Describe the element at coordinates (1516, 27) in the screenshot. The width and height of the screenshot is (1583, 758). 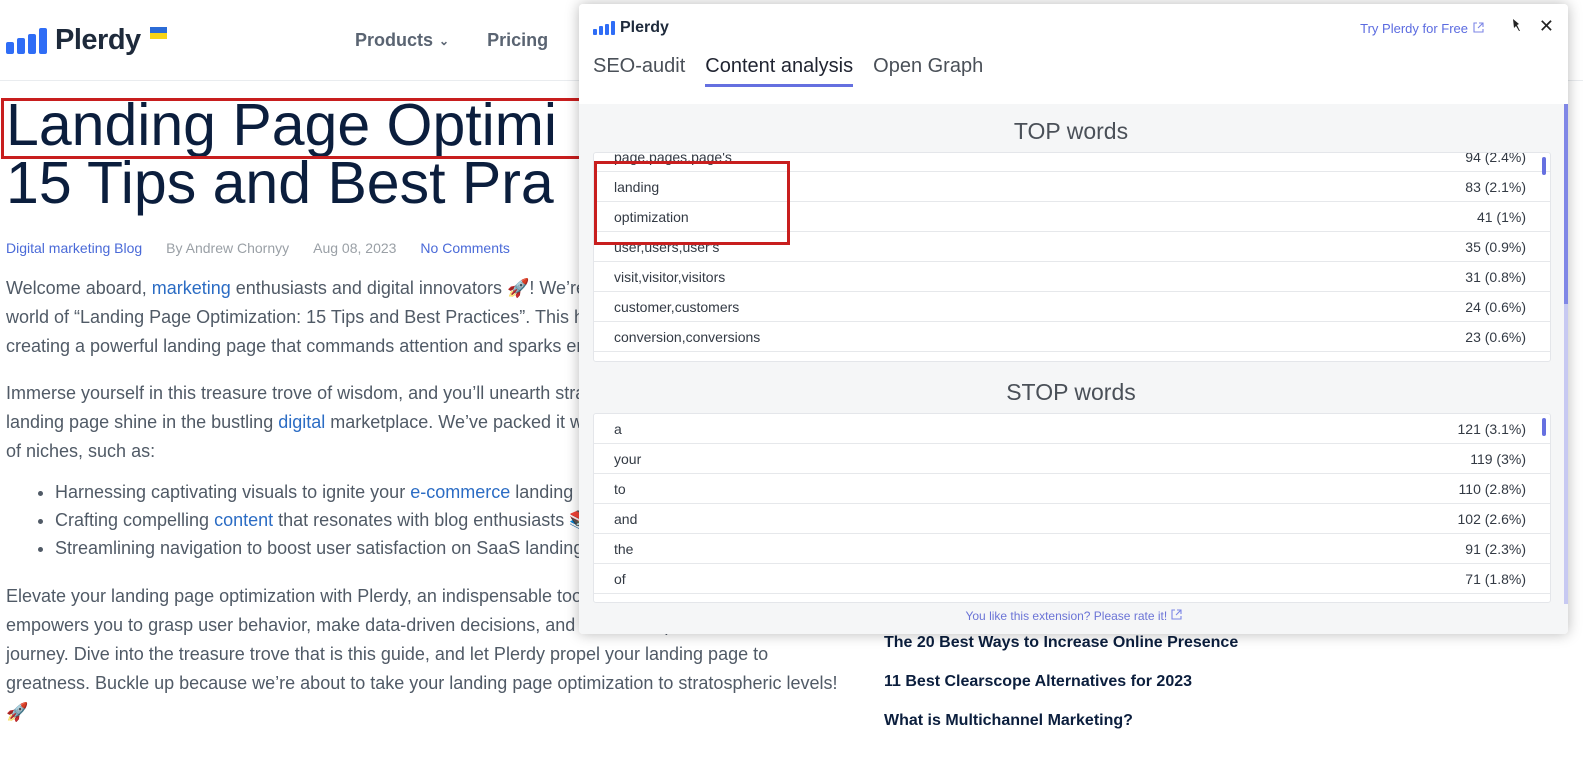
I see `pin-icon` at that location.